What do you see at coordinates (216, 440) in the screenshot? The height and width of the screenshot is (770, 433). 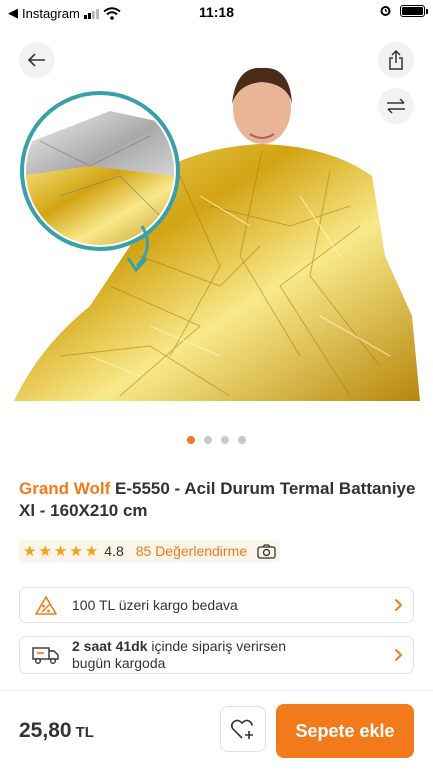 I see `gallery-pagination` at bounding box center [216, 440].